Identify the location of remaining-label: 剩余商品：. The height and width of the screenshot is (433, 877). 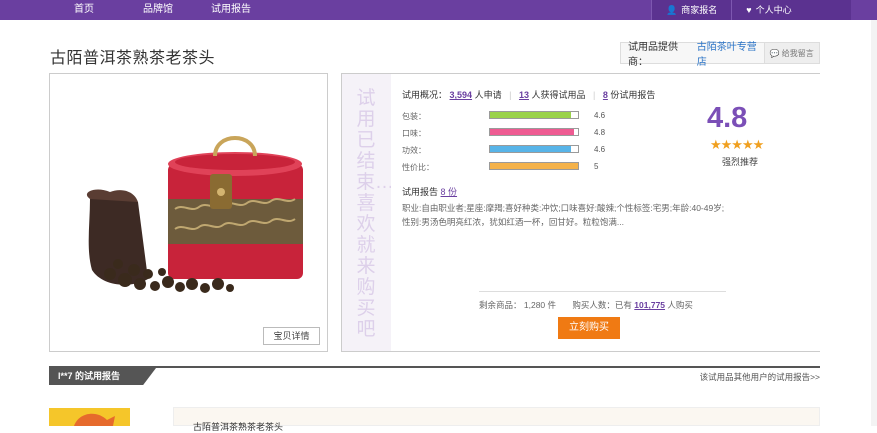
(500, 305).